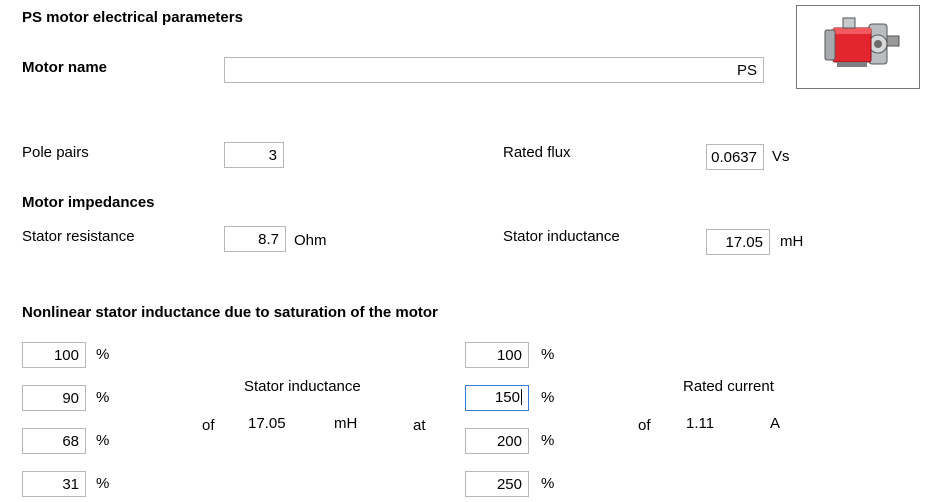 The height and width of the screenshot is (502, 940). Describe the element at coordinates (507, 397) in the screenshot. I see `current-percent-2-value: 150` at that location.